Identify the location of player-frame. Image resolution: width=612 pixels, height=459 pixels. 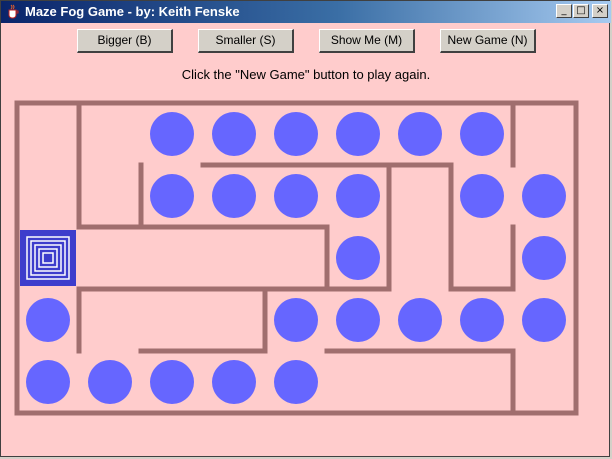
(48, 258).